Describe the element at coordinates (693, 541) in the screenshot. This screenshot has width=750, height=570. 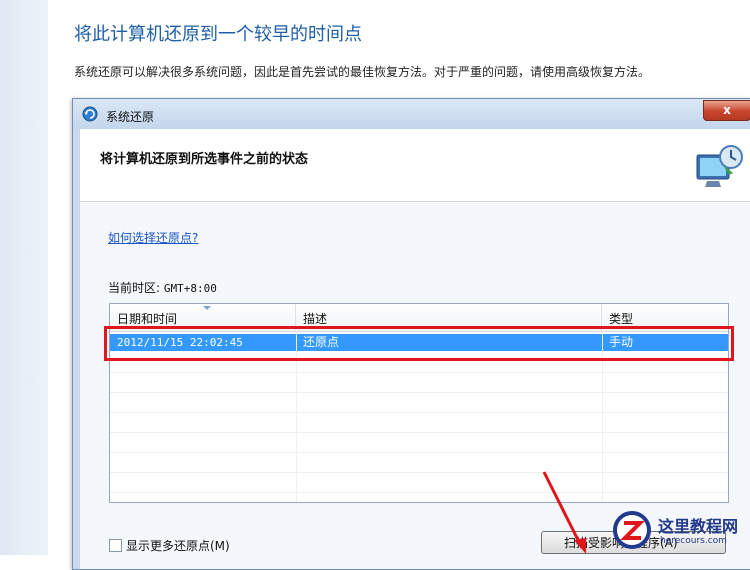
I see `watermark-site: herecours.com` at that location.